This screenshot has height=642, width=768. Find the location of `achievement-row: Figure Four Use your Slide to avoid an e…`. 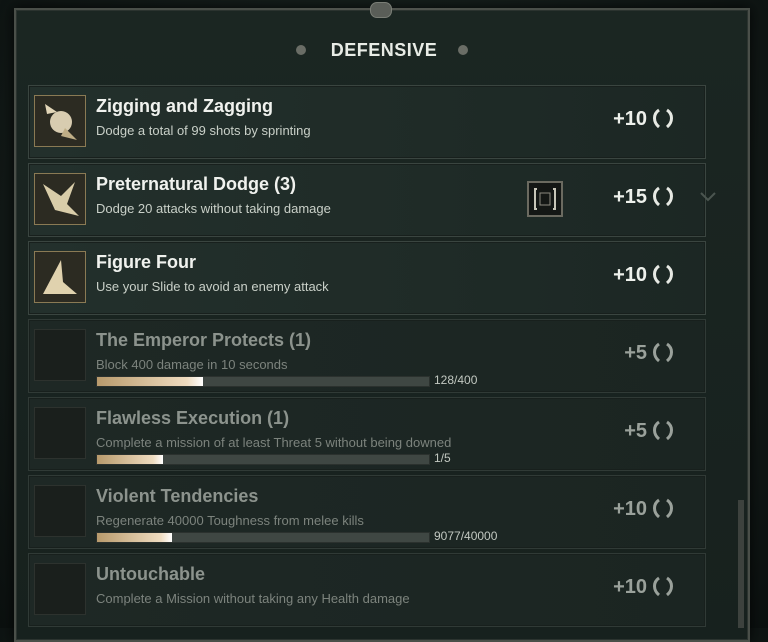

achievement-row: Figure Four Use your Slide to avoid an e… is located at coordinates (367, 278).